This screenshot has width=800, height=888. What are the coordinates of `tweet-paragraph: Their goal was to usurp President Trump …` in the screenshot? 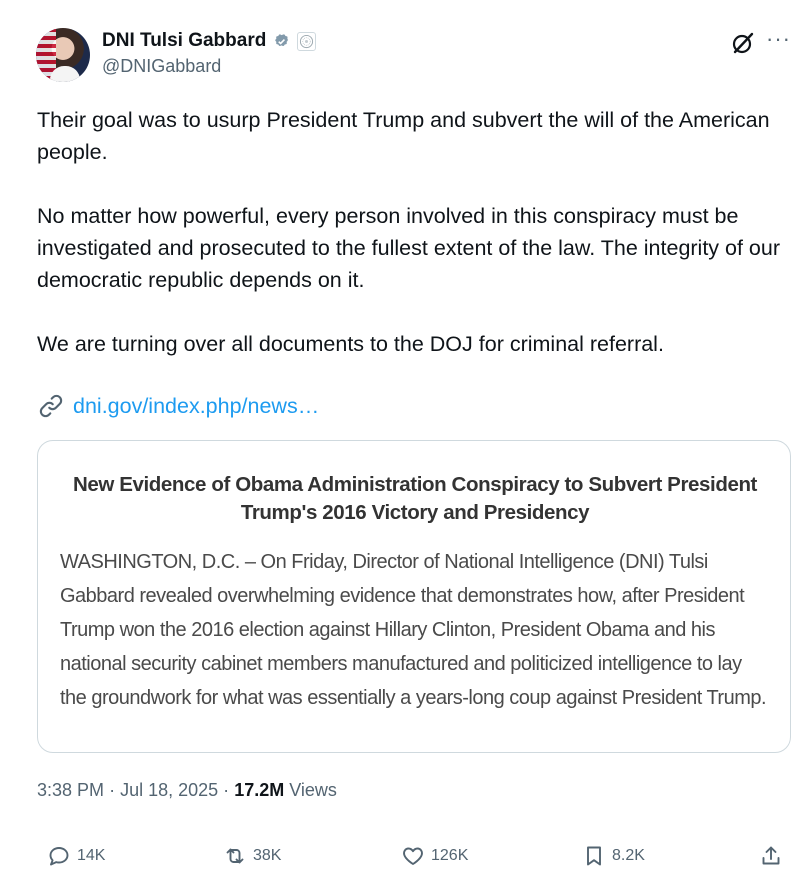 It's located at (403, 136).